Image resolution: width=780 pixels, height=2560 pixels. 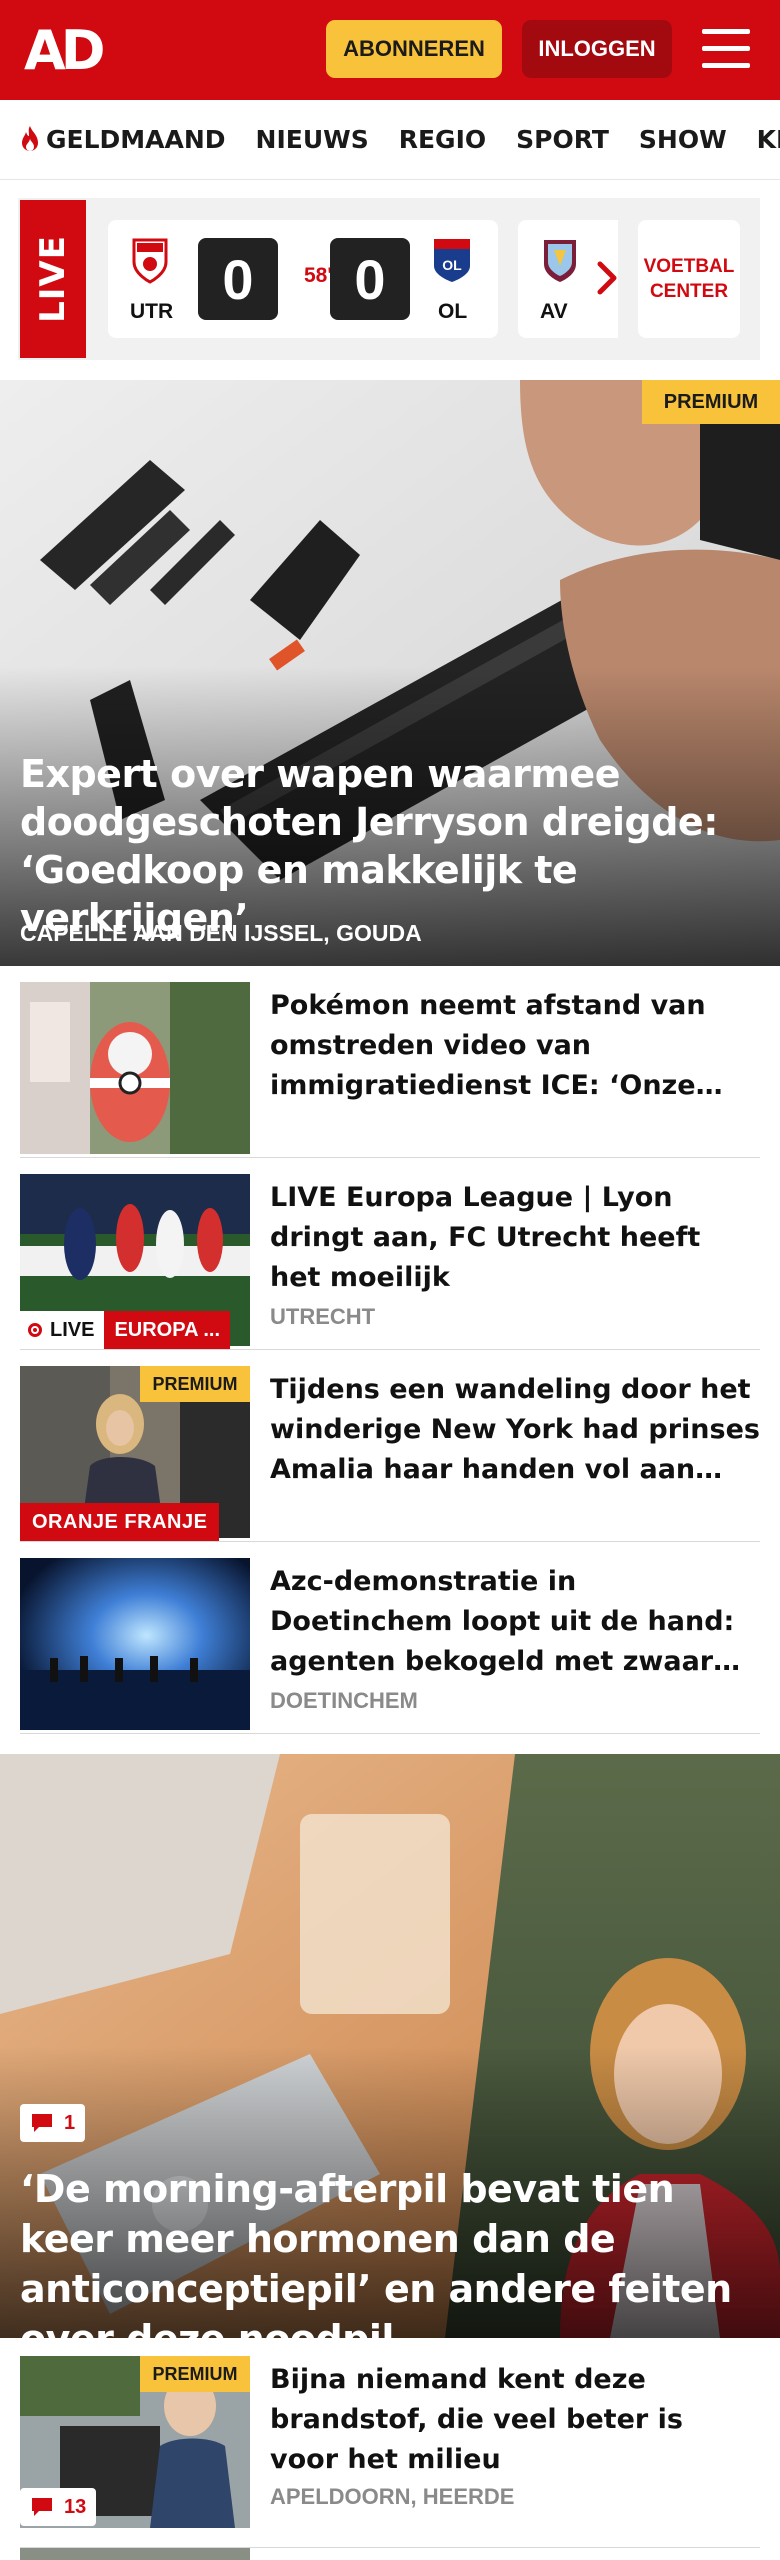 What do you see at coordinates (683, 139) in the screenshot?
I see `nav-item-show: SHOW` at bounding box center [683, 139].